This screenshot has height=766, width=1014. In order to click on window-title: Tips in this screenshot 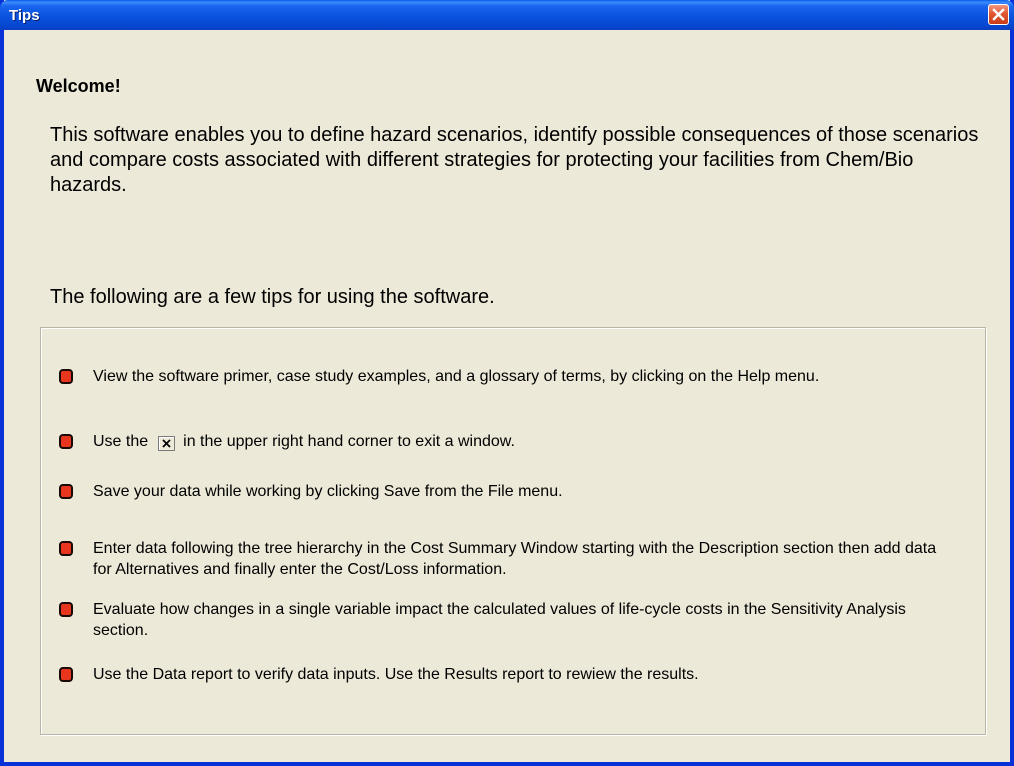, I will do `click(24, 15)`.